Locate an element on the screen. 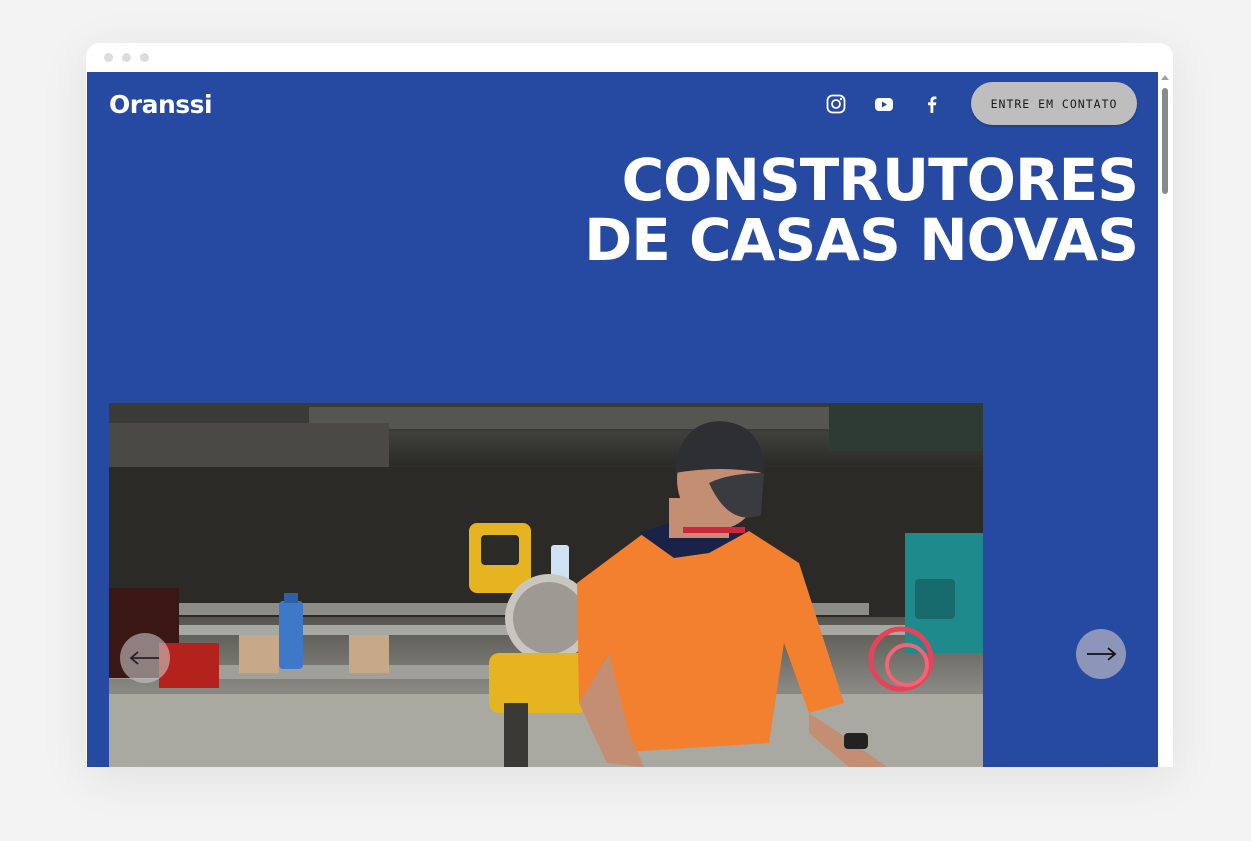 The height and width of the screenshot is (841, 1251). arrow-right-icon is located at coordinates (1102, 654).